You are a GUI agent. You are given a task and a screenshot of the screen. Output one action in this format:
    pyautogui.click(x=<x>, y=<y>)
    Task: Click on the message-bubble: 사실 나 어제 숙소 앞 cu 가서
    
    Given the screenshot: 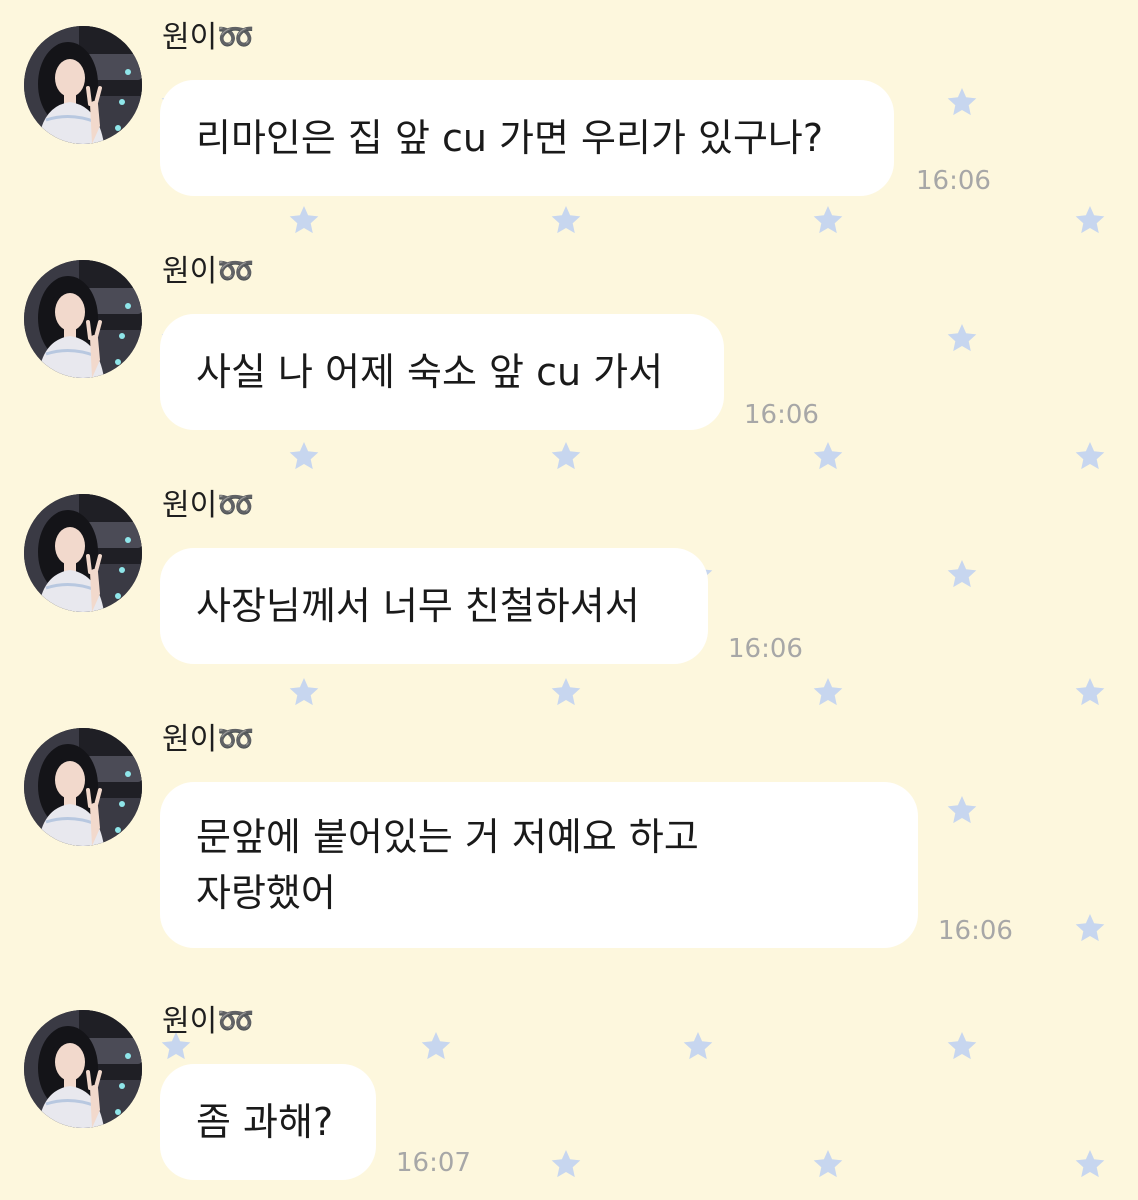 What is the action you would take?
    pyautogui.click(x=442, y=372)
    